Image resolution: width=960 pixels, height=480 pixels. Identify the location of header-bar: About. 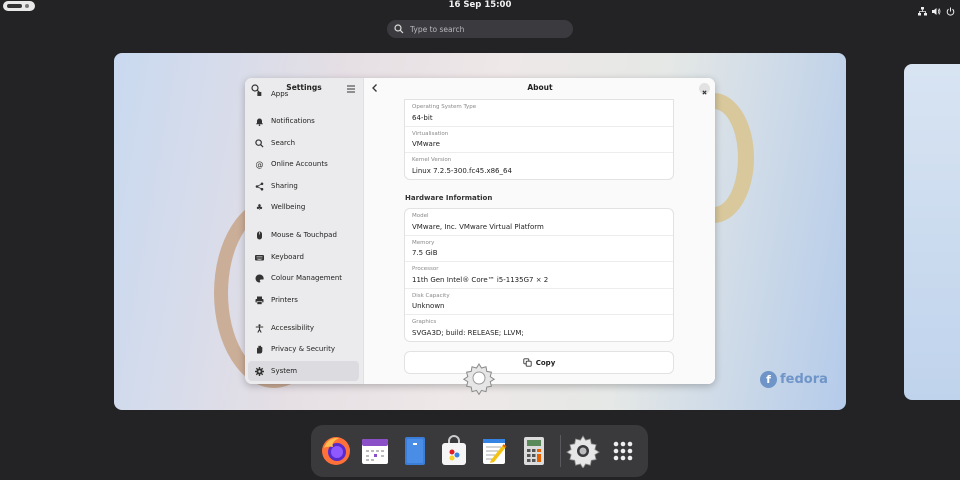
(539, 89).